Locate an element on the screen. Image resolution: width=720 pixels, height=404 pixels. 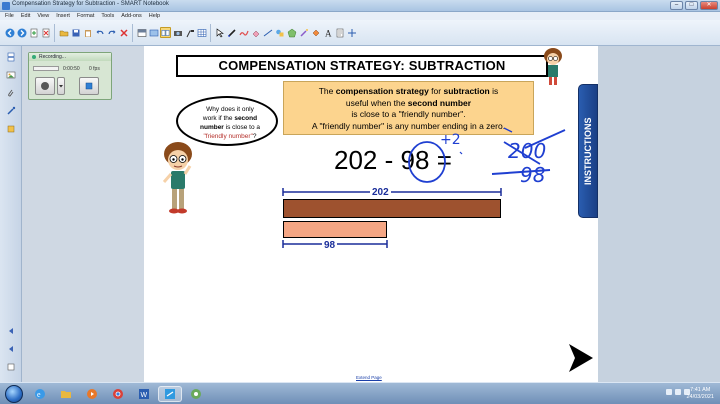
chevron-down-icon is located at coordinates (61, 86).